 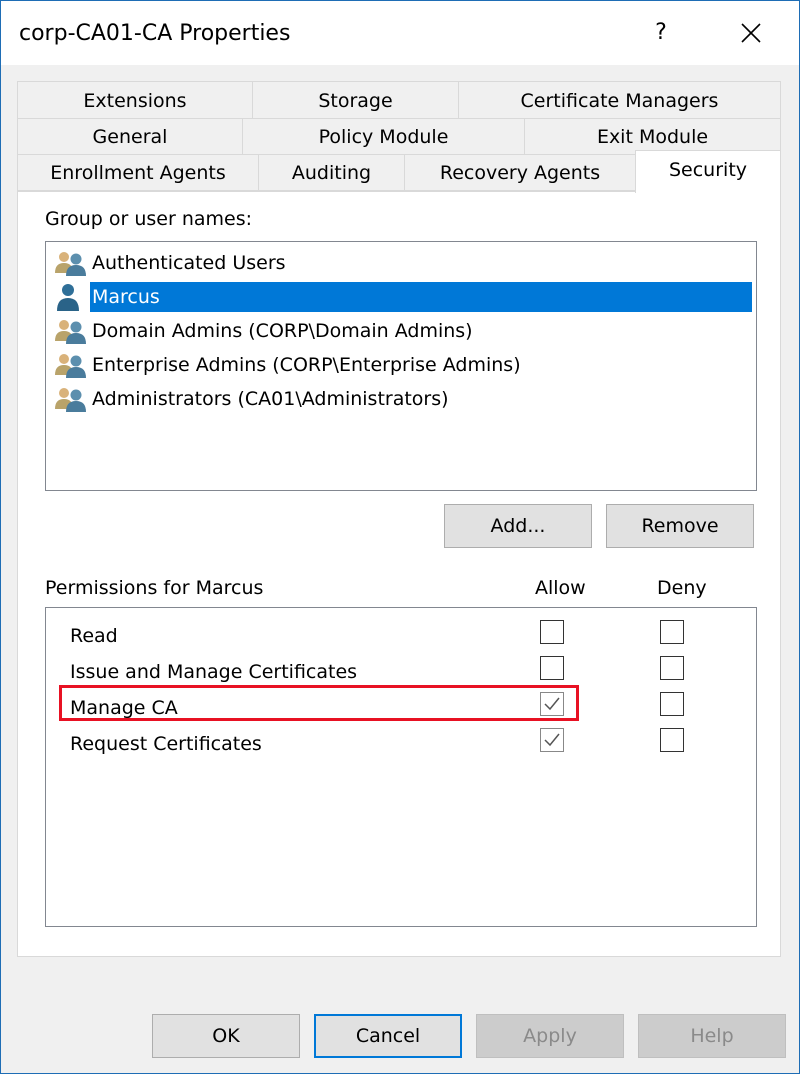 I want to click on read-deny-checkbox, so click(x=672, y=632).